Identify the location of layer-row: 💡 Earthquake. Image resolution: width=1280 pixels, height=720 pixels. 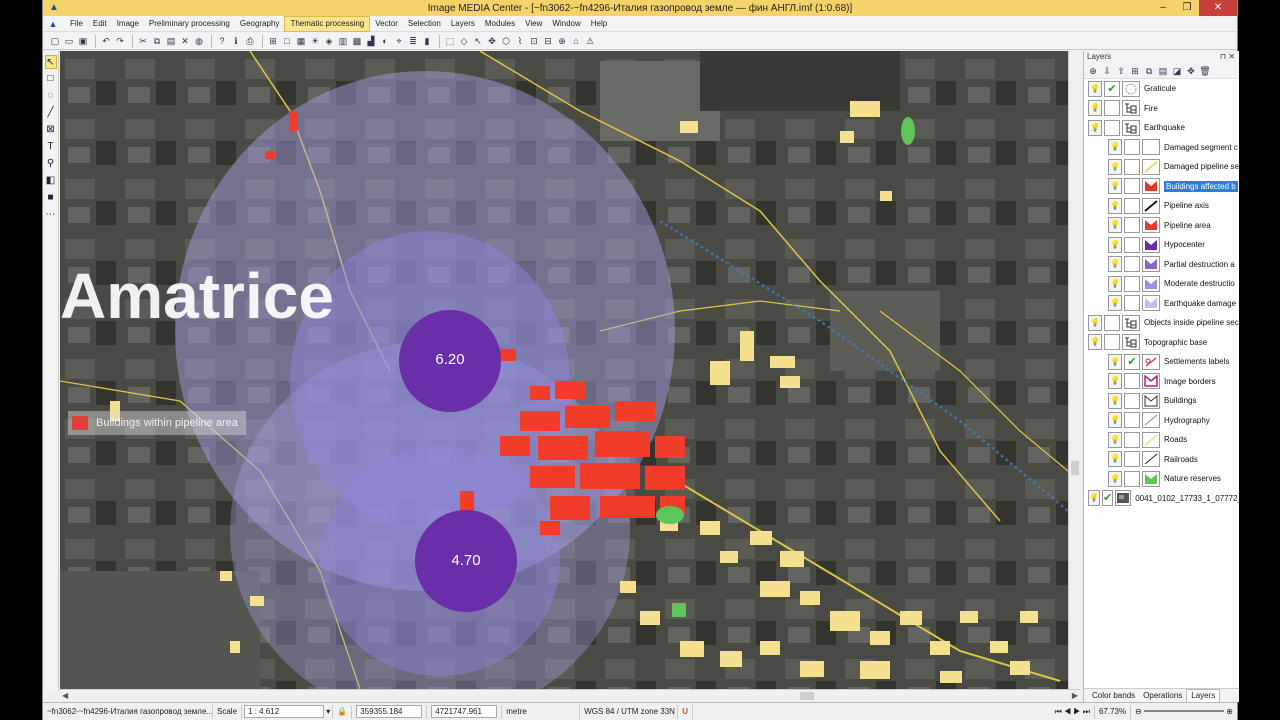
(1161, 128).